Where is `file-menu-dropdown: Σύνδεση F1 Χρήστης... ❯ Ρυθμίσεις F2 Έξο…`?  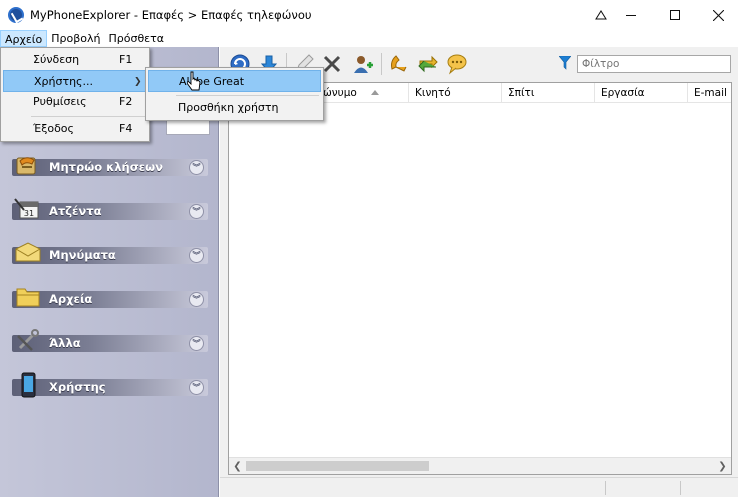
file-menu-dropdown: Σύνδεση F1 Χρήστης... ❯ Ρυθμίσεις F2 Έξο… is located at coordinates (75, 94).